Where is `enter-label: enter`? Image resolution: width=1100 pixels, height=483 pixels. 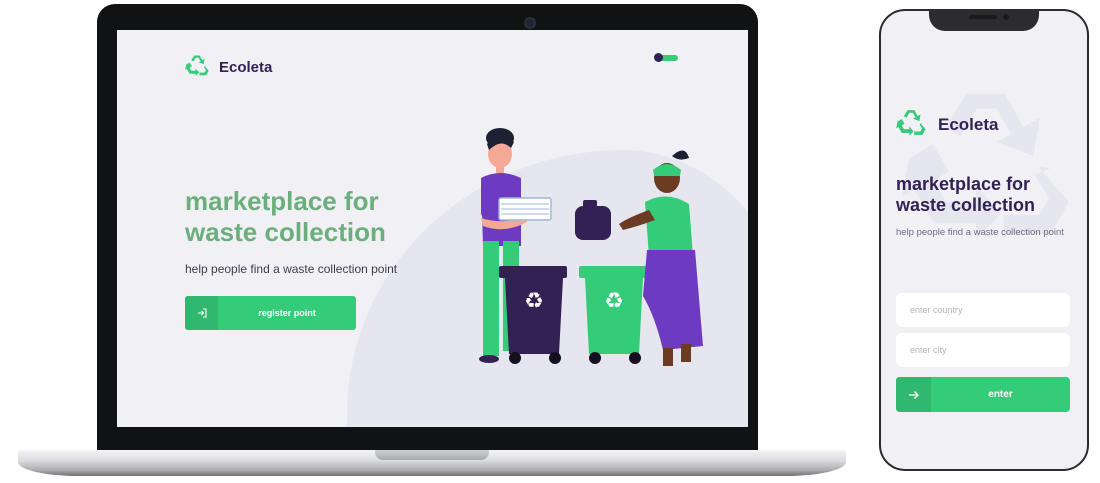 enter-label: enter is located at coordinates (1000, 394).